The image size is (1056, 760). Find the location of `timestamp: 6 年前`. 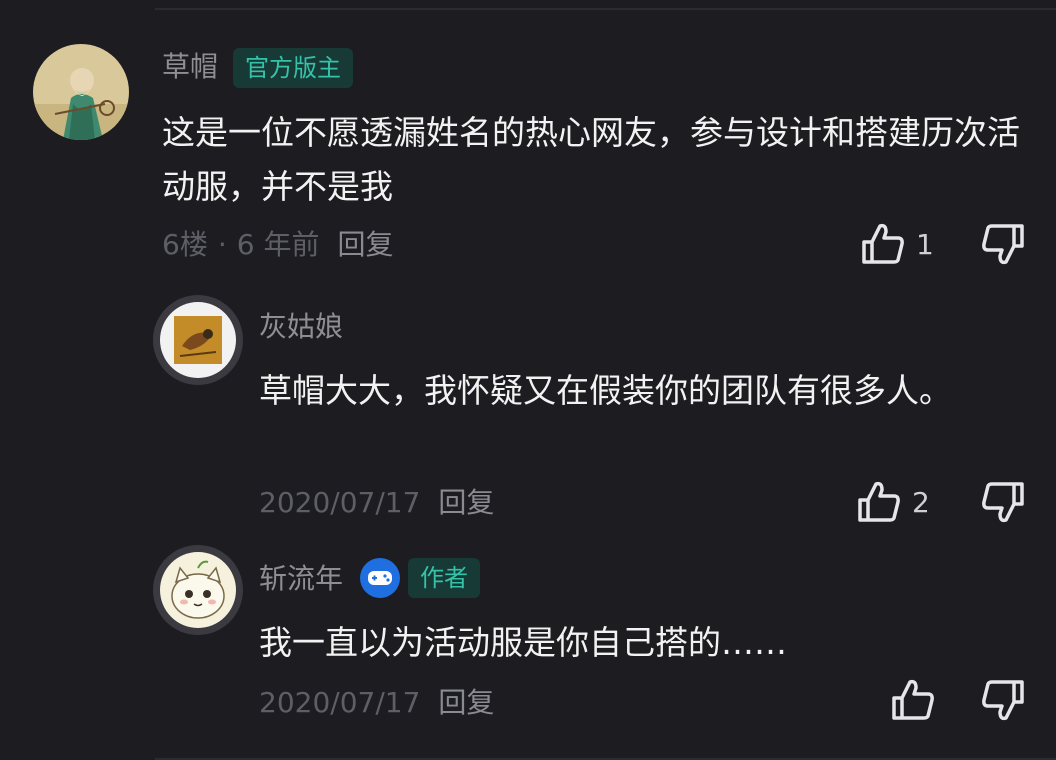

timestamp: 6 年前 is located at coordinates (278, 244).